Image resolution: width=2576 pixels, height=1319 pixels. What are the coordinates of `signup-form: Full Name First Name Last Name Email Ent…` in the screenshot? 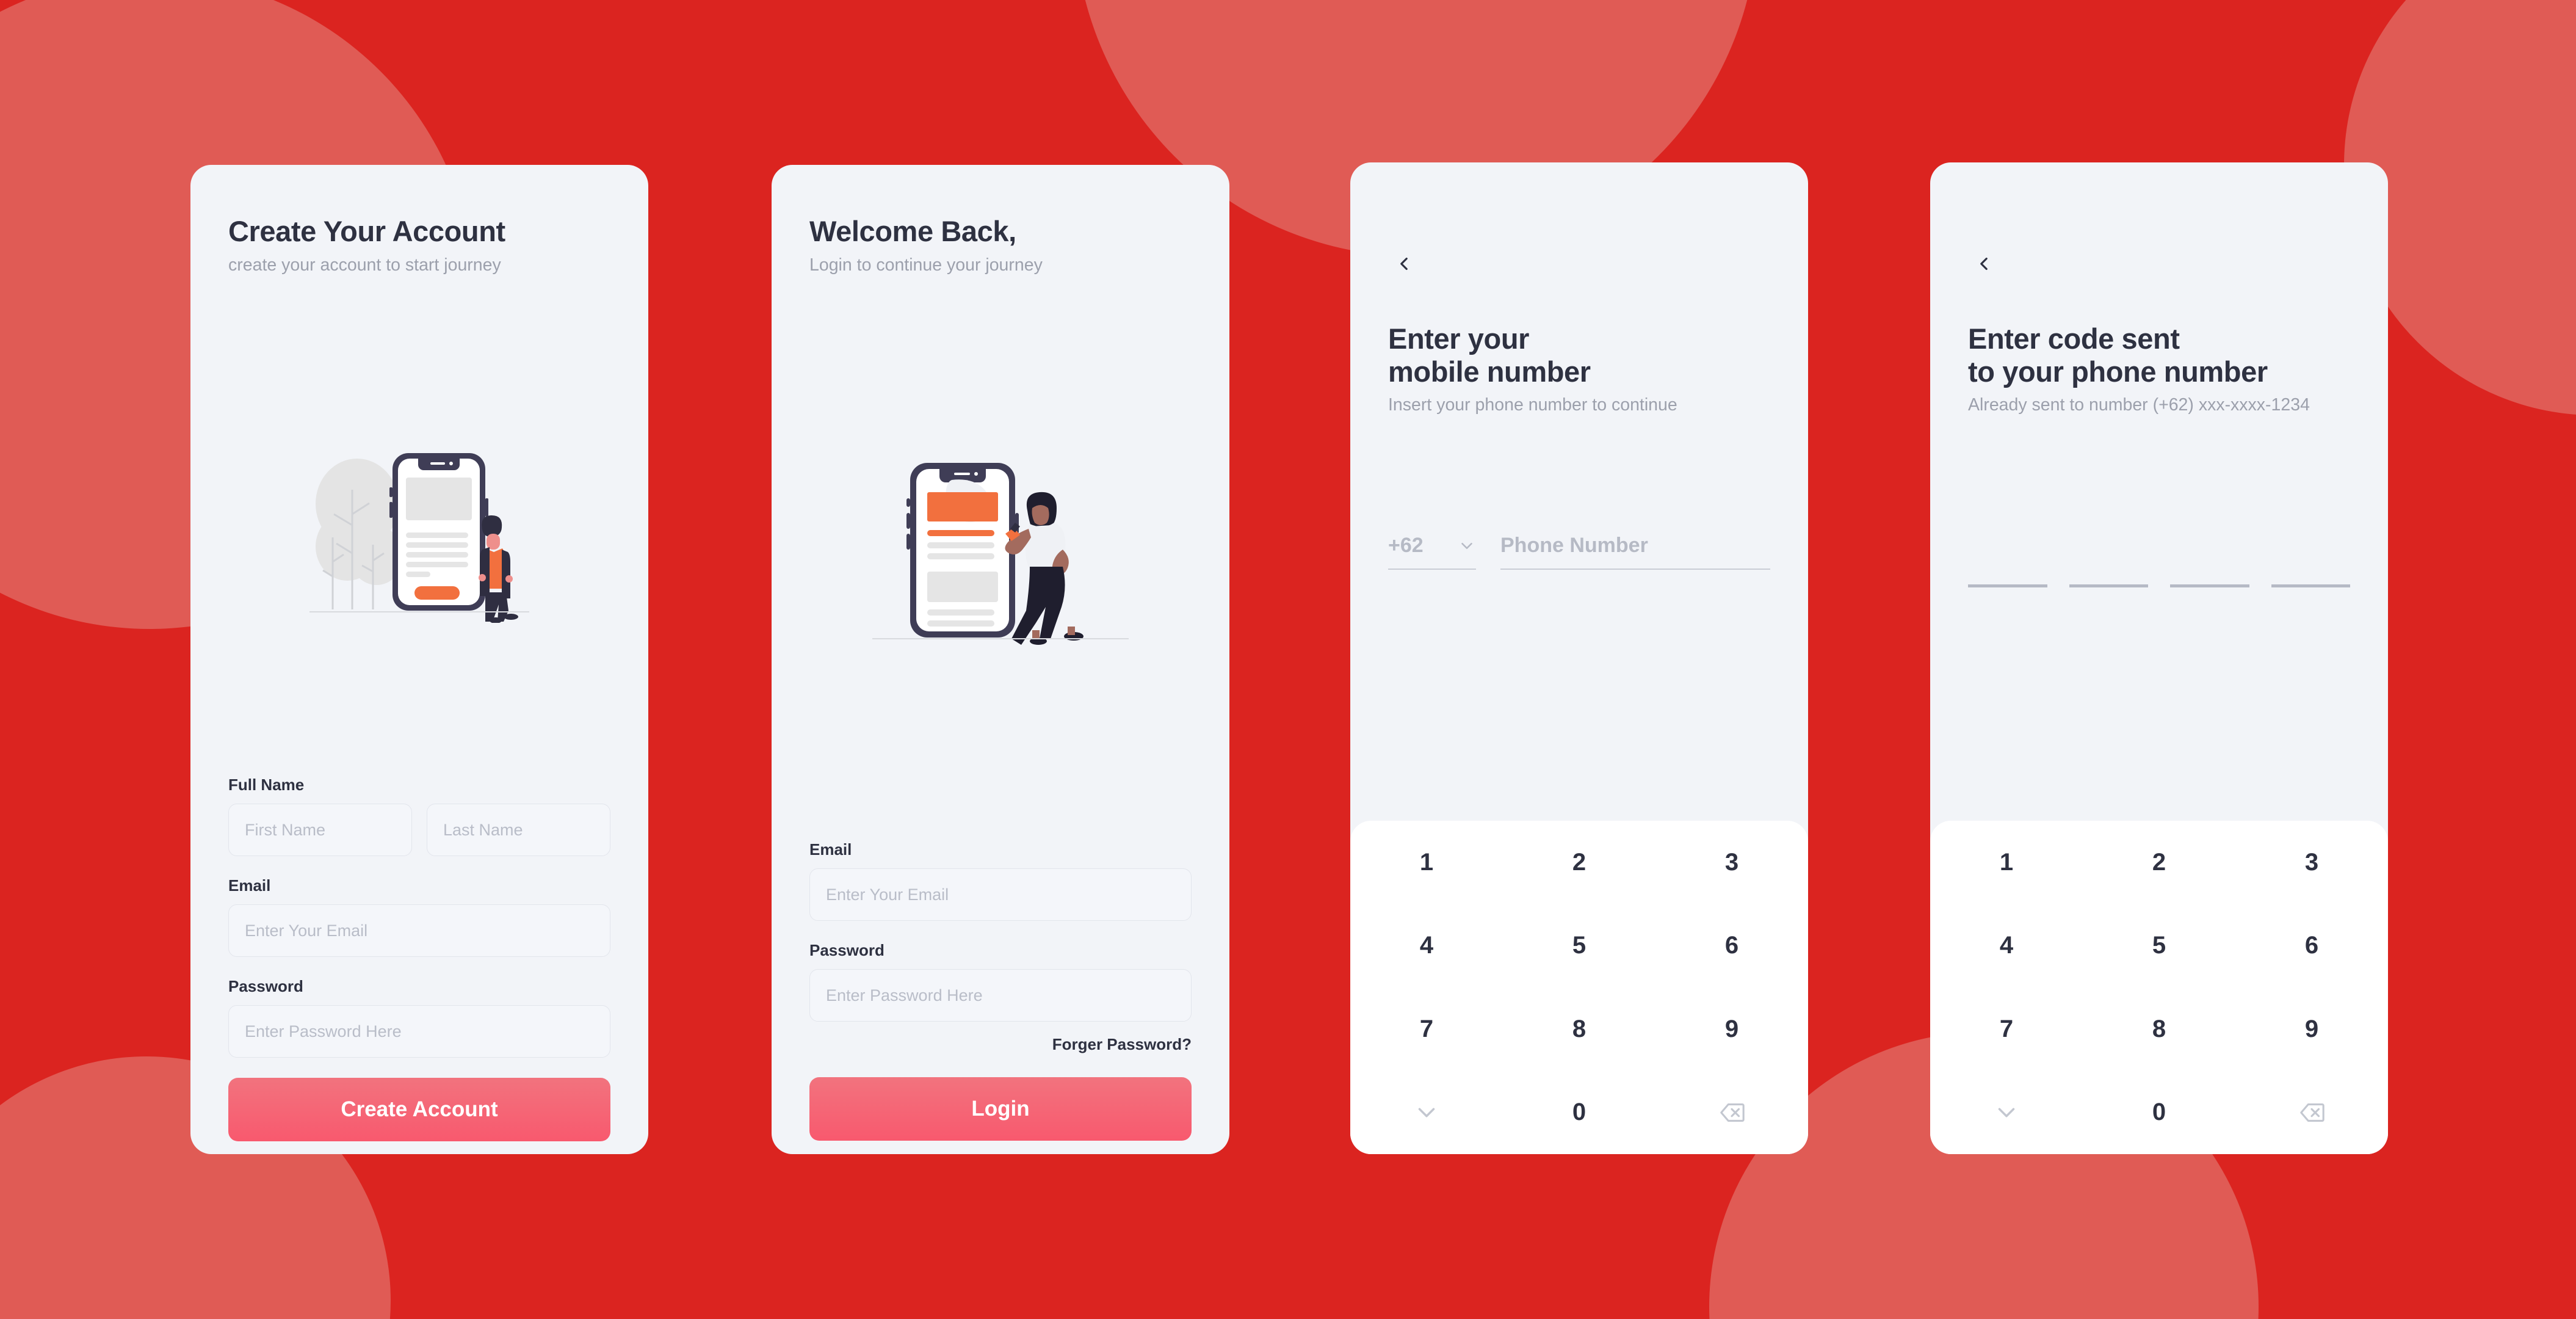 It's located at (419, 965).